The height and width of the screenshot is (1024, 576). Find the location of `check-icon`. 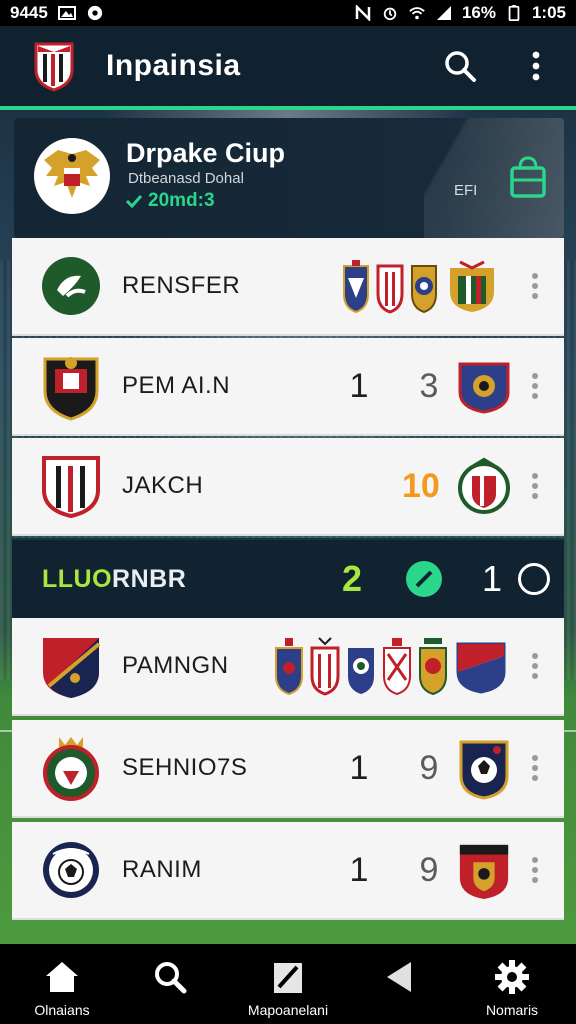

check-icon is located at coordinates (134, 201).